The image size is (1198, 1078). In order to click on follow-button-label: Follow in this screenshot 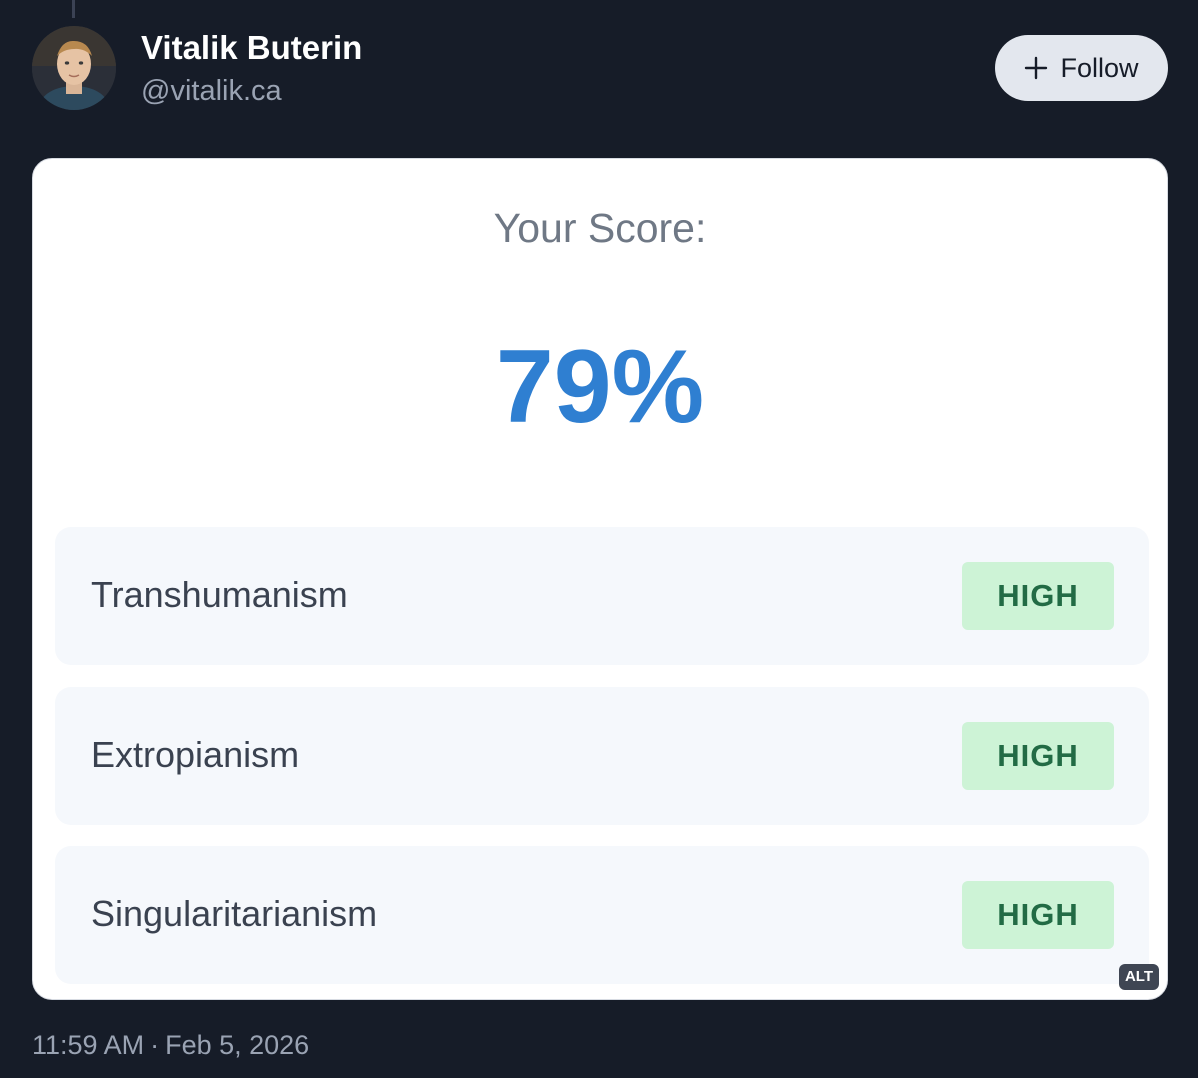, I will do `click(1099, 67)`.